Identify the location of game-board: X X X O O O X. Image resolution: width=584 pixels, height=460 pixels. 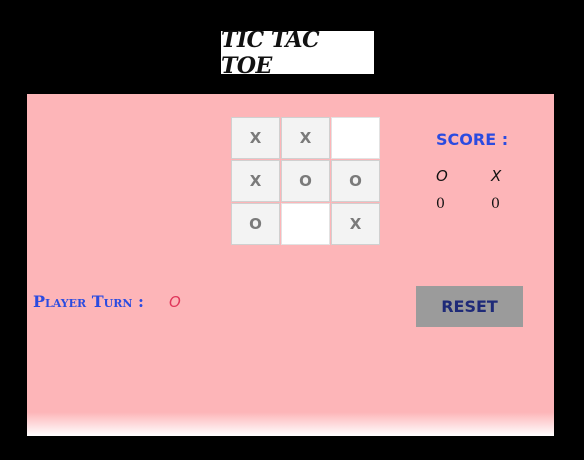
(306, 181).